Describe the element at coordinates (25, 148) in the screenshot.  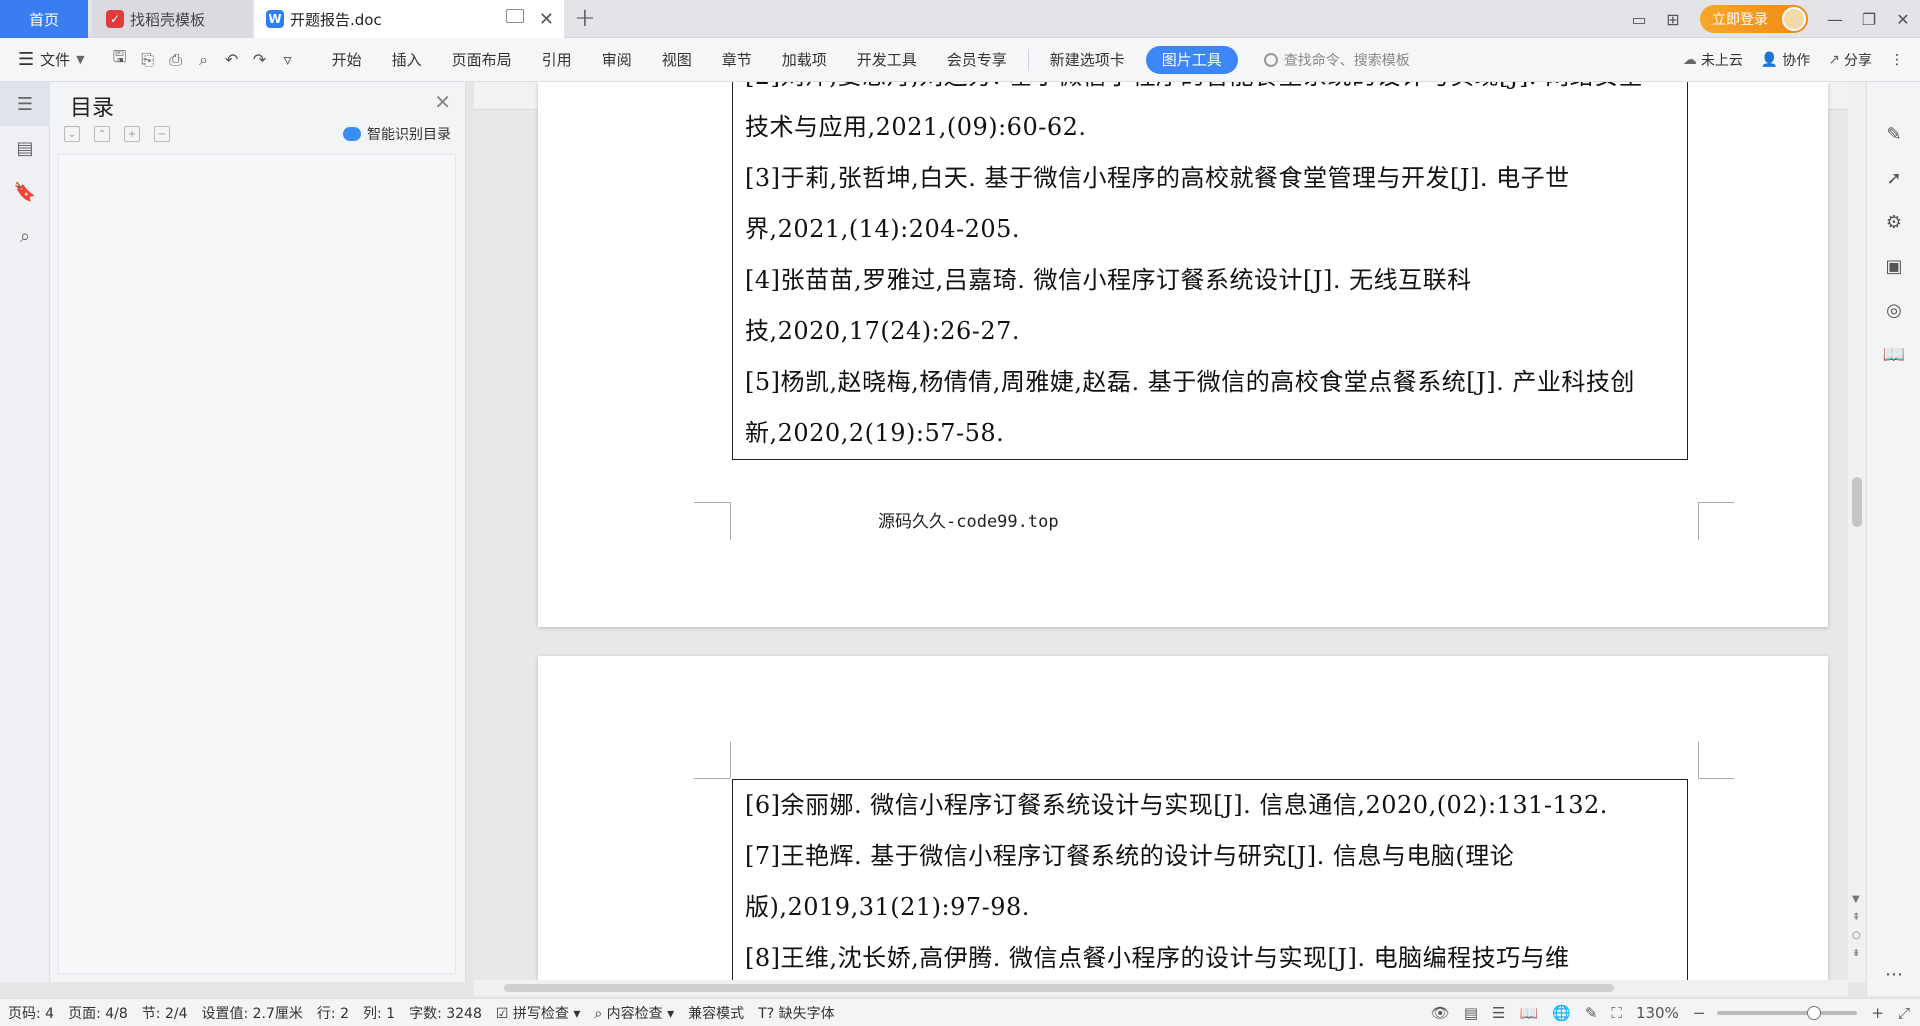
I see `chapter-nav-icon: ▤` at that location.